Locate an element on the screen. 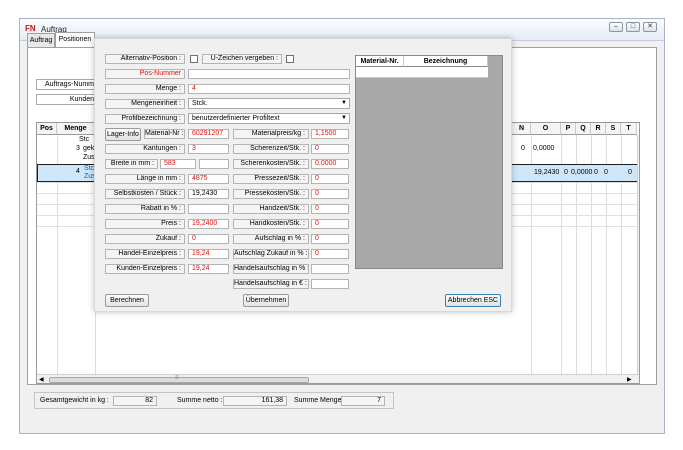 The height and width of the screenshot is (450, 683). materialpreis-input: 1,1500 is located at coordinates (330, 134).